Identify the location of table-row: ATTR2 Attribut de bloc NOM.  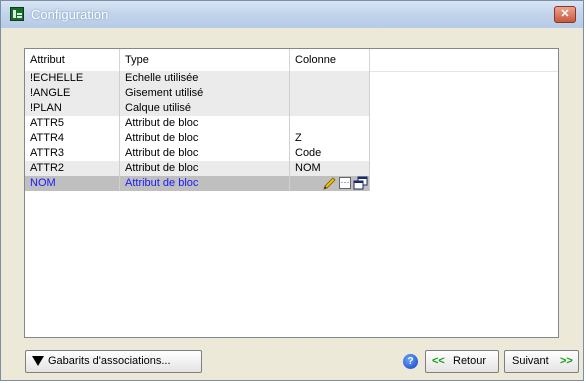
(197, 168).